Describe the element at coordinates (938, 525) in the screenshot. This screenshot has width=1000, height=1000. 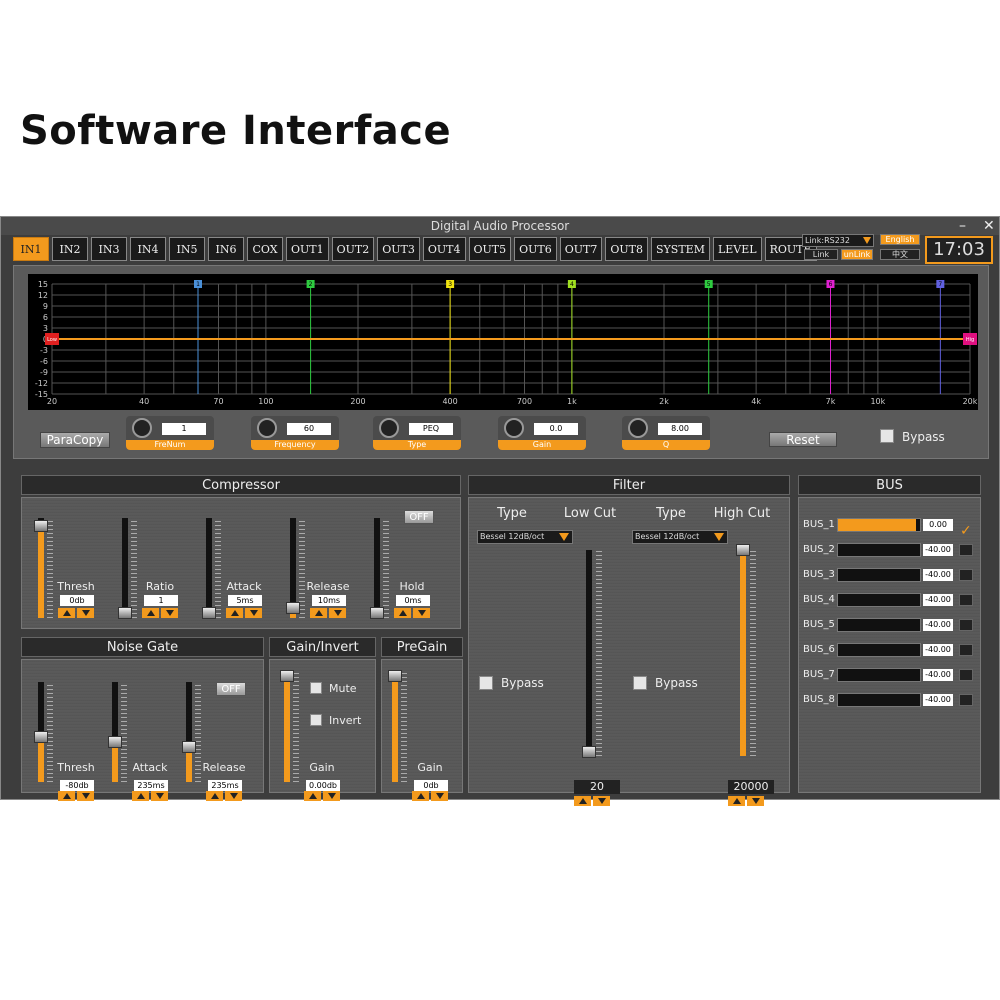
I see `bus-value: 0.00` at that location.